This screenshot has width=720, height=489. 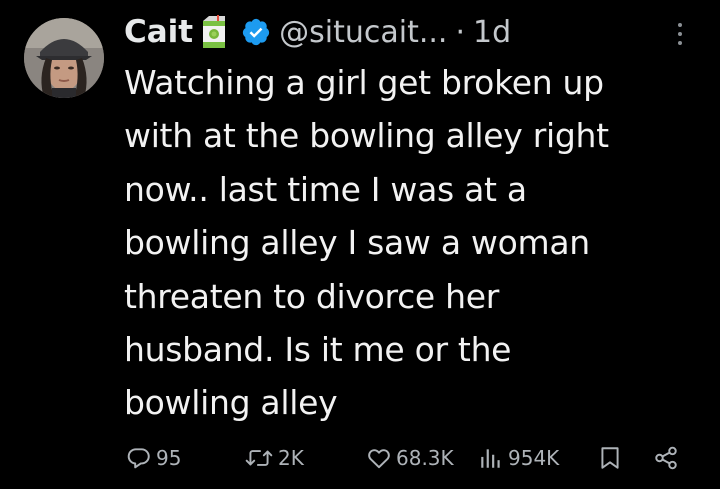 What do you see at coordinates (214, 32) in the screenshot?
I see `juice-box-emoji-icon` at bounding box center [214, 32].